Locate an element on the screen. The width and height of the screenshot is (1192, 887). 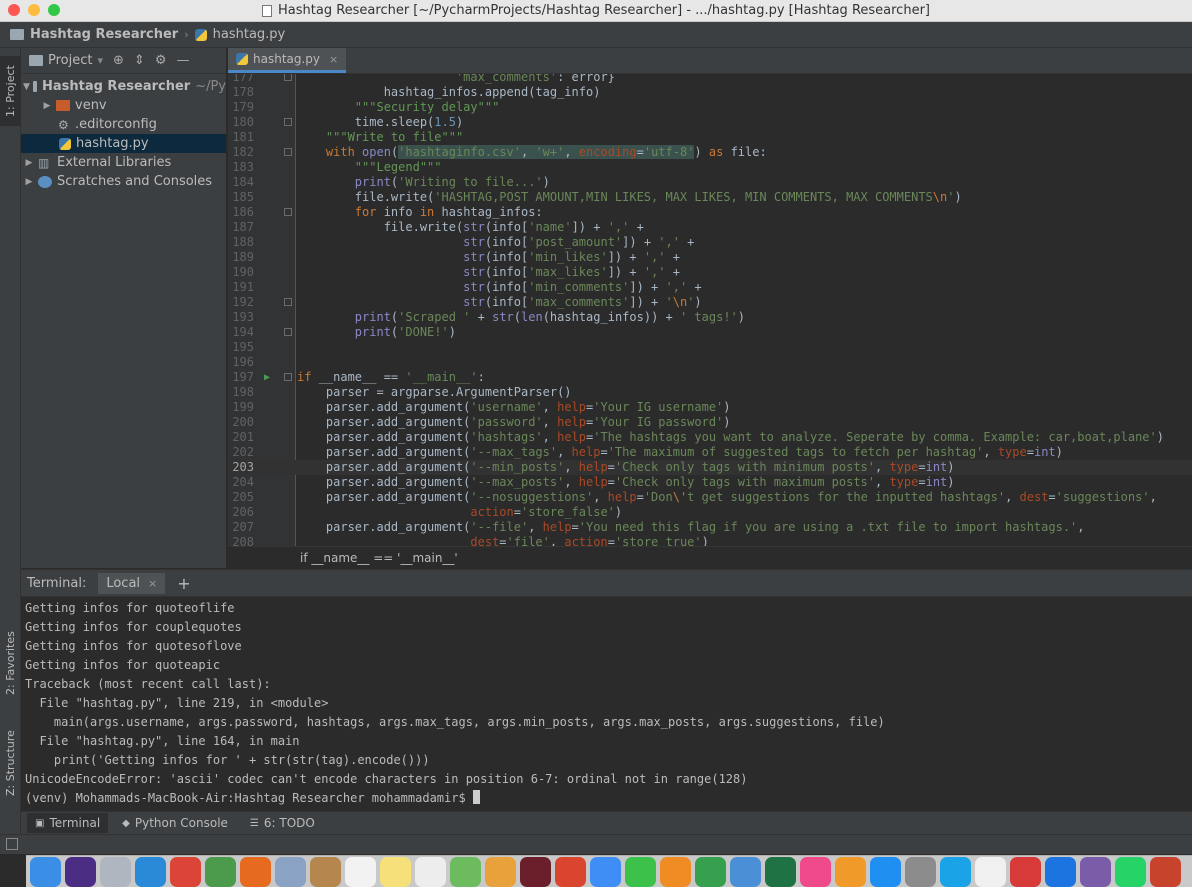
todo-list-icon: ☰ is located at coordinates (254, 823).